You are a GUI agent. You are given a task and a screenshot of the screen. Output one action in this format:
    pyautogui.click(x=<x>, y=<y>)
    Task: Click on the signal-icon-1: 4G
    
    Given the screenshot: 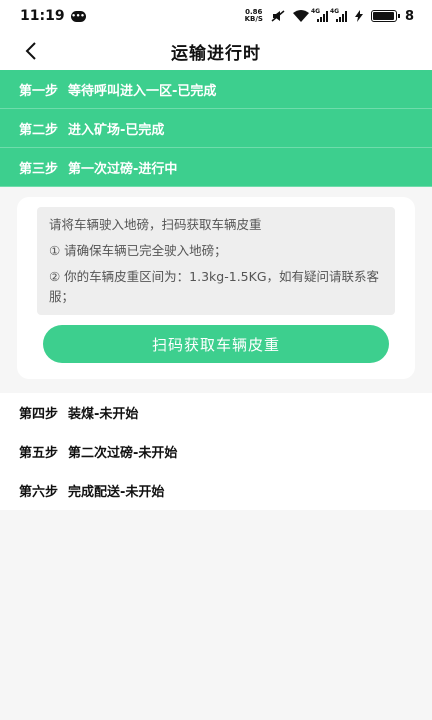 What is the action you would take?
    pyautogui.click(x=319, y=15)
    